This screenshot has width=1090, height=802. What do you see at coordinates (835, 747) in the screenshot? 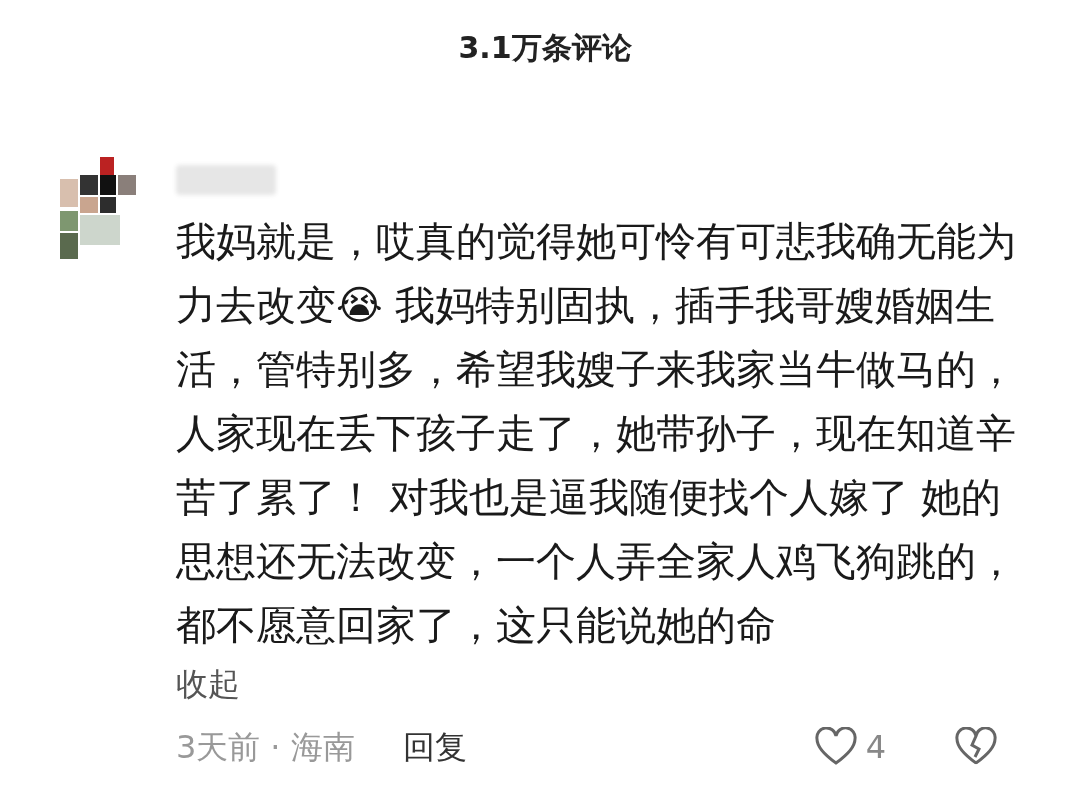
I see `heart-icon` at bounding box center [835, 747].